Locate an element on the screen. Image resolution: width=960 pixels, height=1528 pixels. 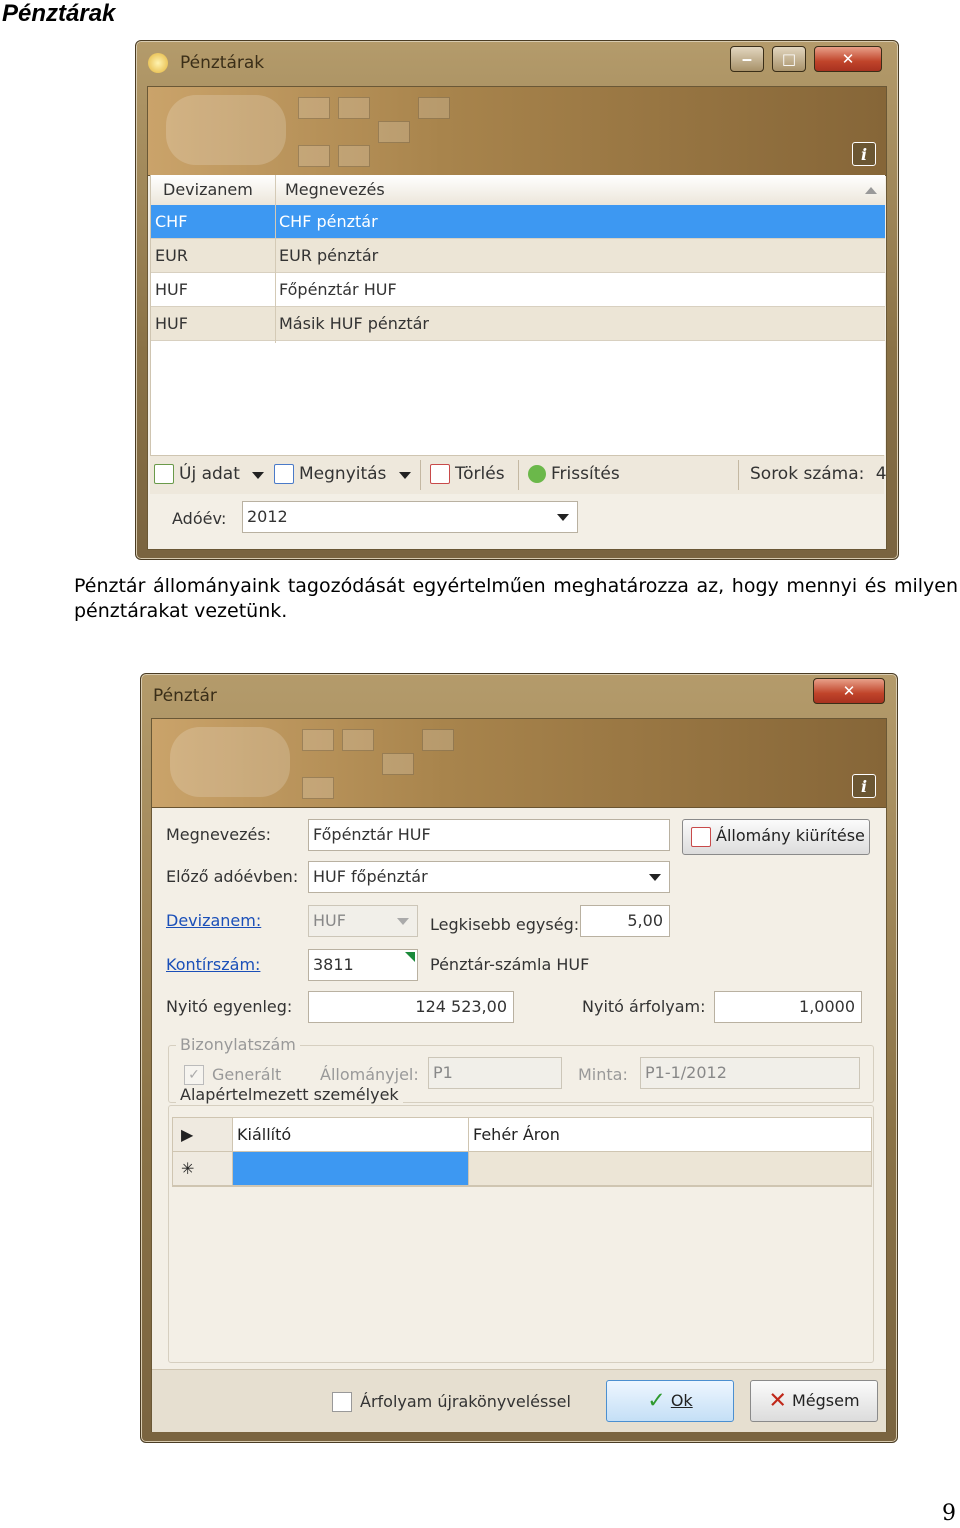
window-title: Pénztárak is located at coordinates (222, 63).